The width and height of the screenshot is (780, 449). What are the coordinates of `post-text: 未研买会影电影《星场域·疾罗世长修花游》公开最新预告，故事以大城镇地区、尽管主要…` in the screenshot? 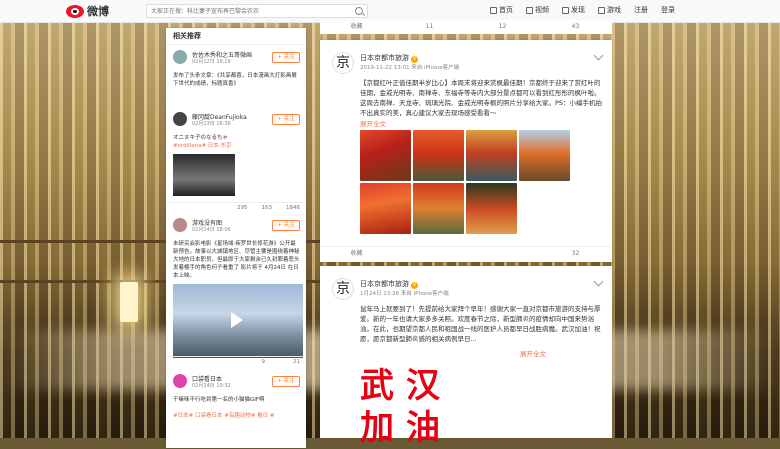 It's located at (236, 260).